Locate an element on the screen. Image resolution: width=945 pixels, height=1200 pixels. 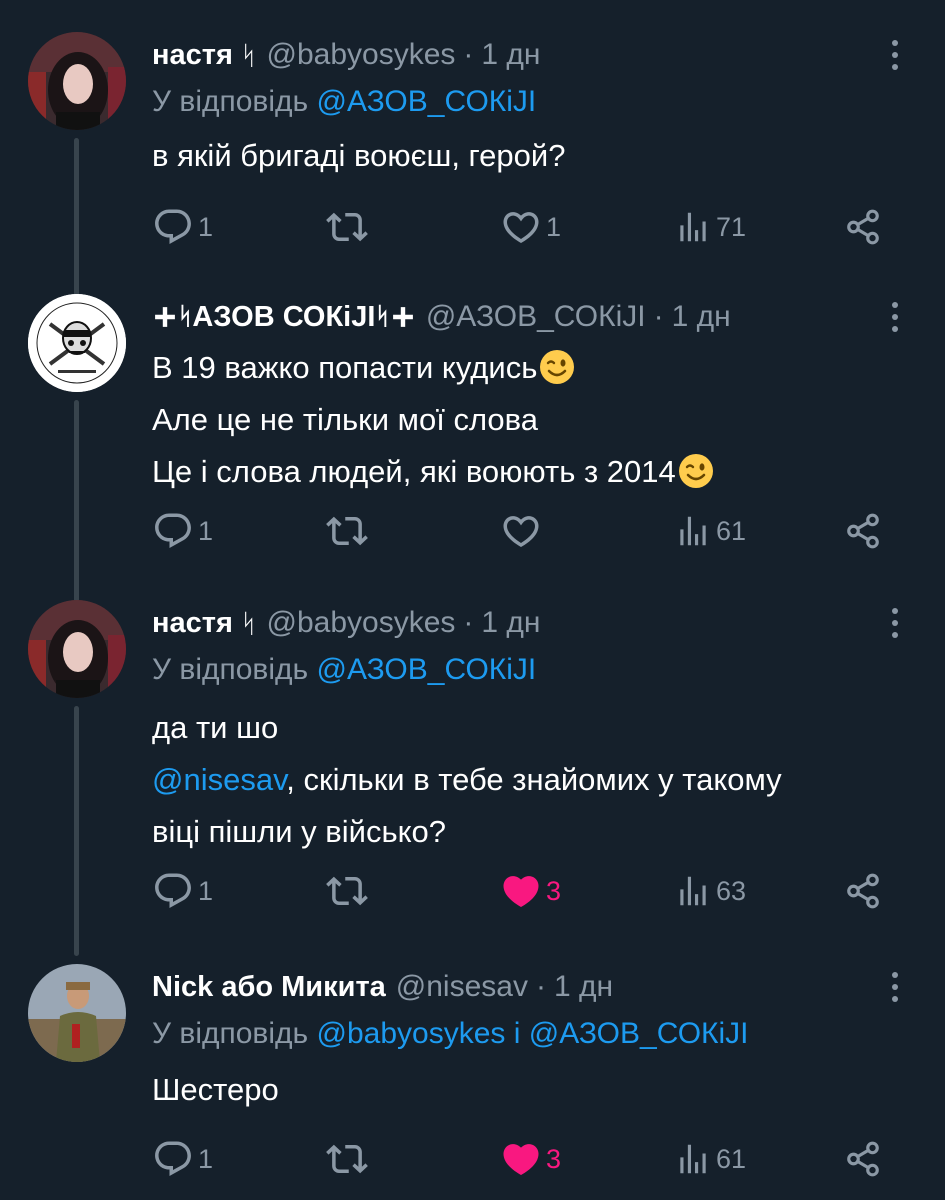
tweet-line: В 19 важко попасти кудись is located at coordinates (528, 368).